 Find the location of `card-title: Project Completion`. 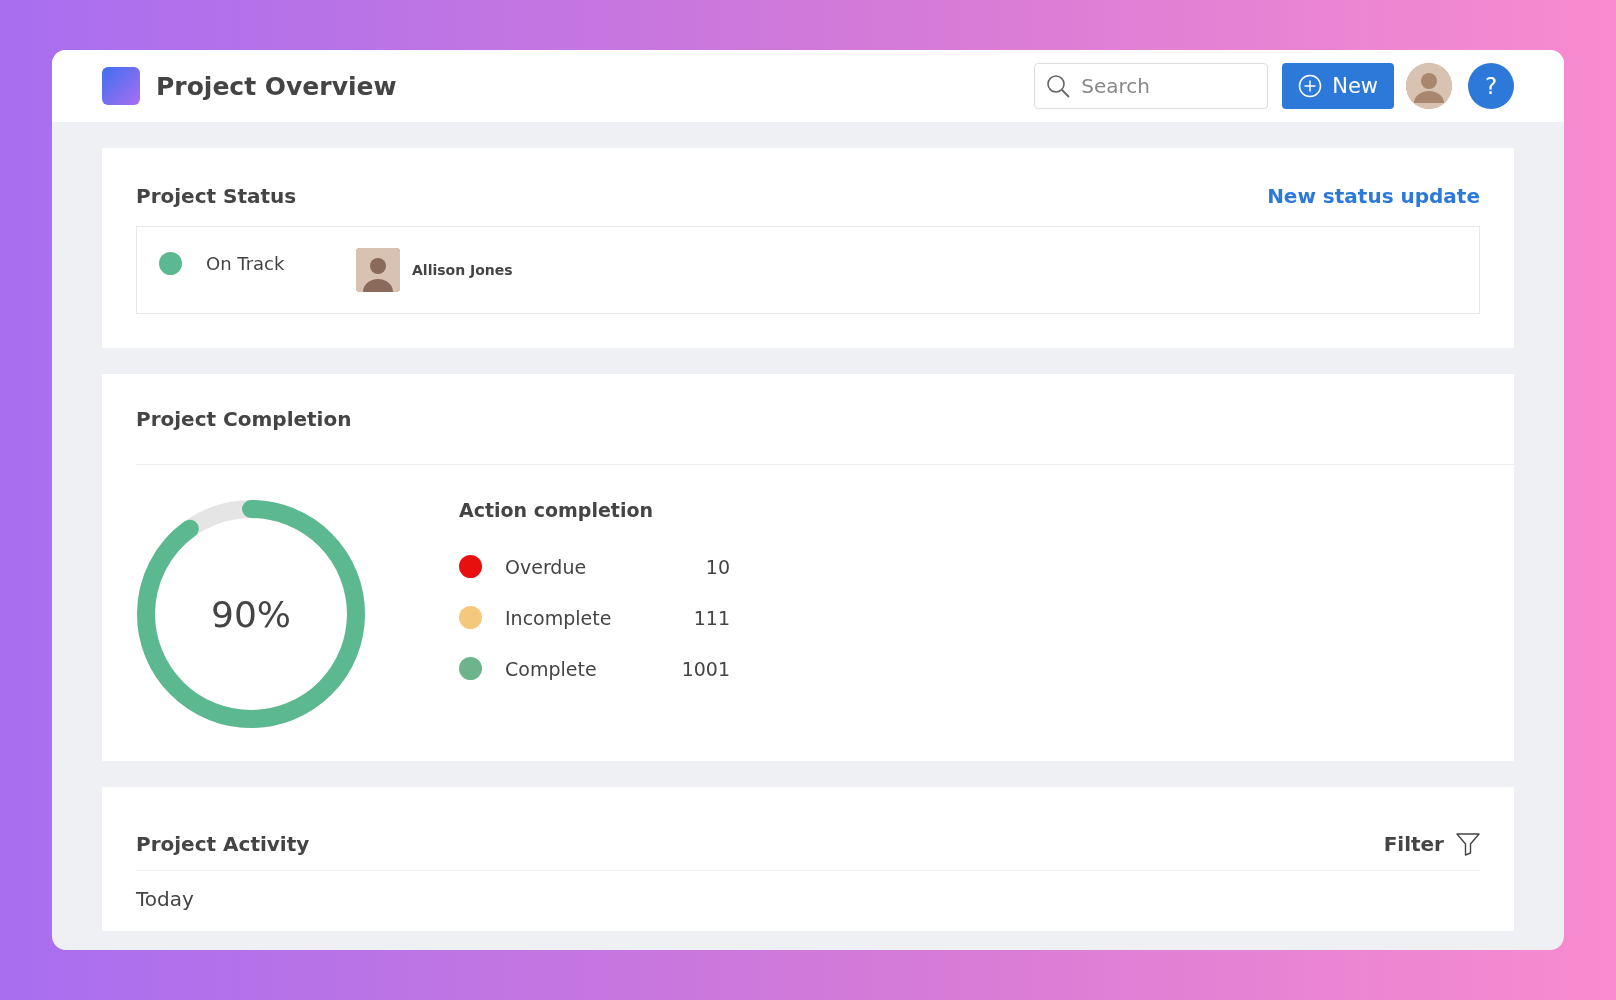

card-title: Project Completion is located at coordinates (244, 419).